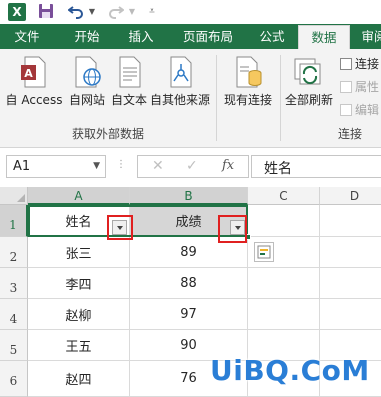 This screenshot has height=397, width=381. What do you see at coordinates (152, 11) in the screenshot?
I see `customize-toolbar-icon: ⩡` at bounding box center [152, 11].